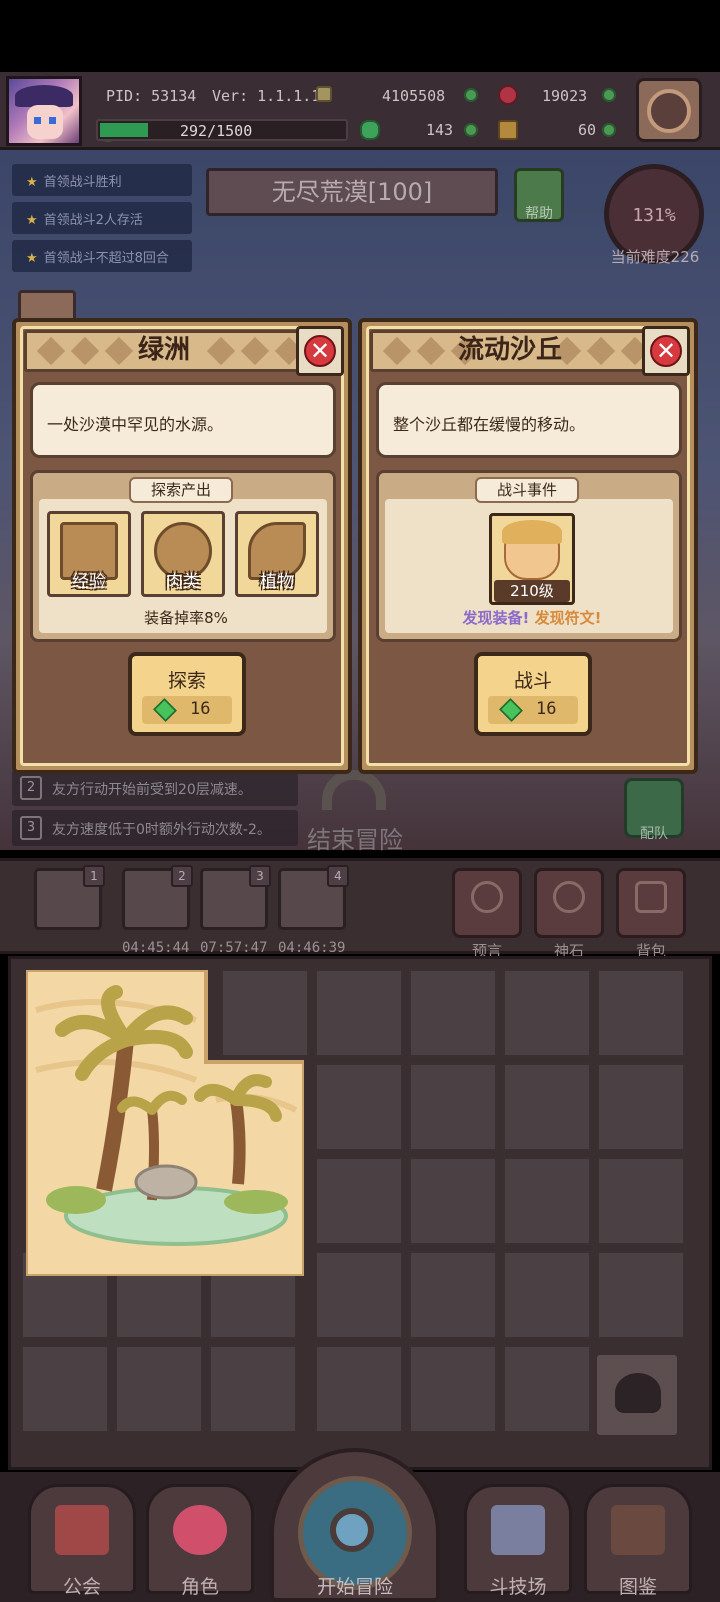 The height and width of the screenshot is (1602, 720). Describe the element at coordinates (199, 1587) in the screenshot. I see `nav-character-label: 角色` at that location.